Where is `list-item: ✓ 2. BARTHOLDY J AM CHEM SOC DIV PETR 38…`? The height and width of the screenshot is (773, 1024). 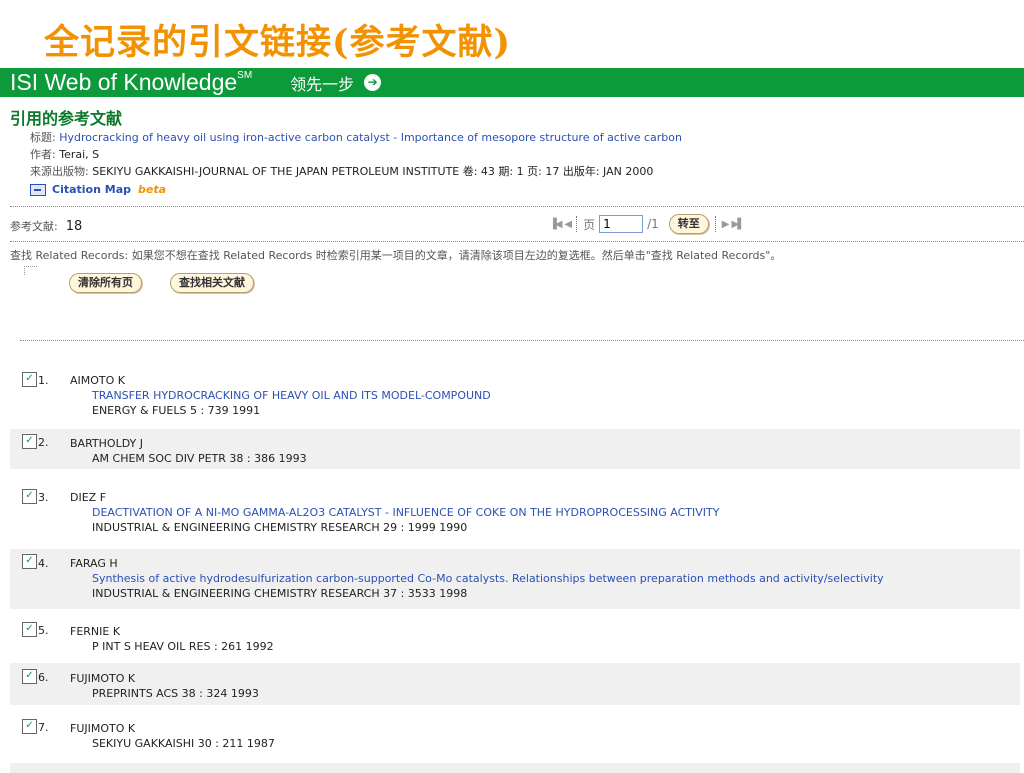 list-item: ✓ 2. BARTHOLDY J AM CHEM SOC DIV PETR 38… is located at coordinates (515, 449).